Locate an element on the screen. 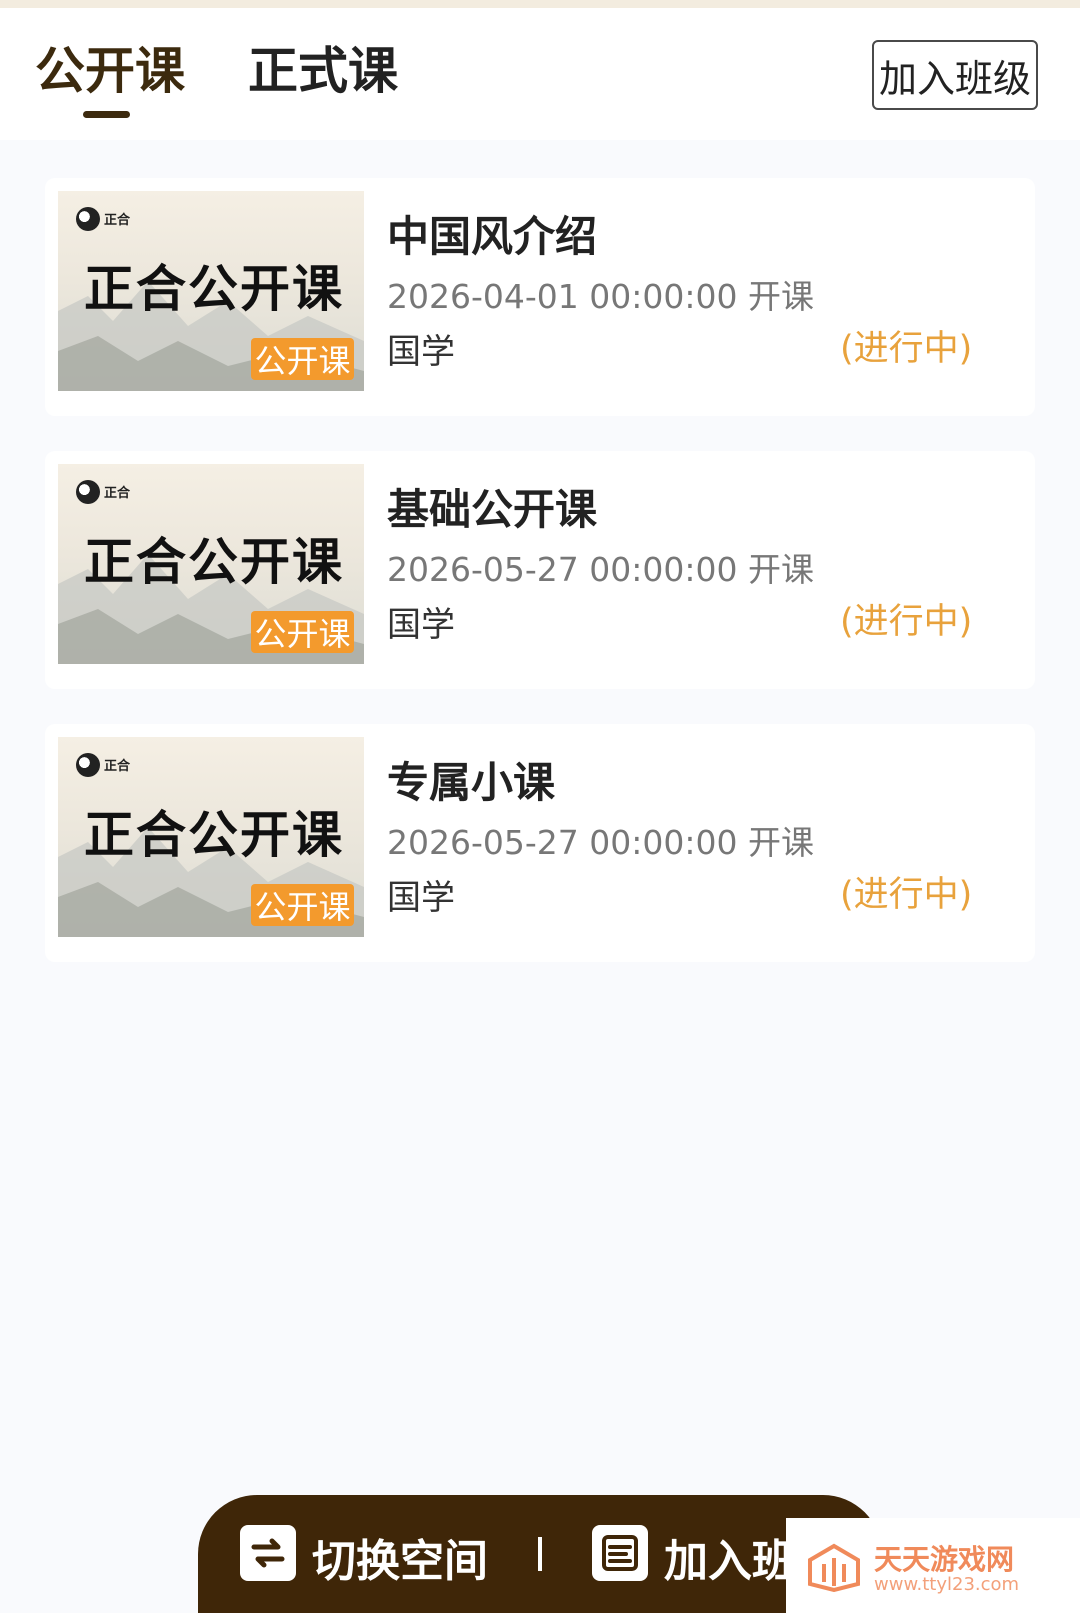 This screenshot has width=1080, height=1613. site-watermark: 天天游戏网 www.ttyl23.com is located at coordinates (933, 1565).